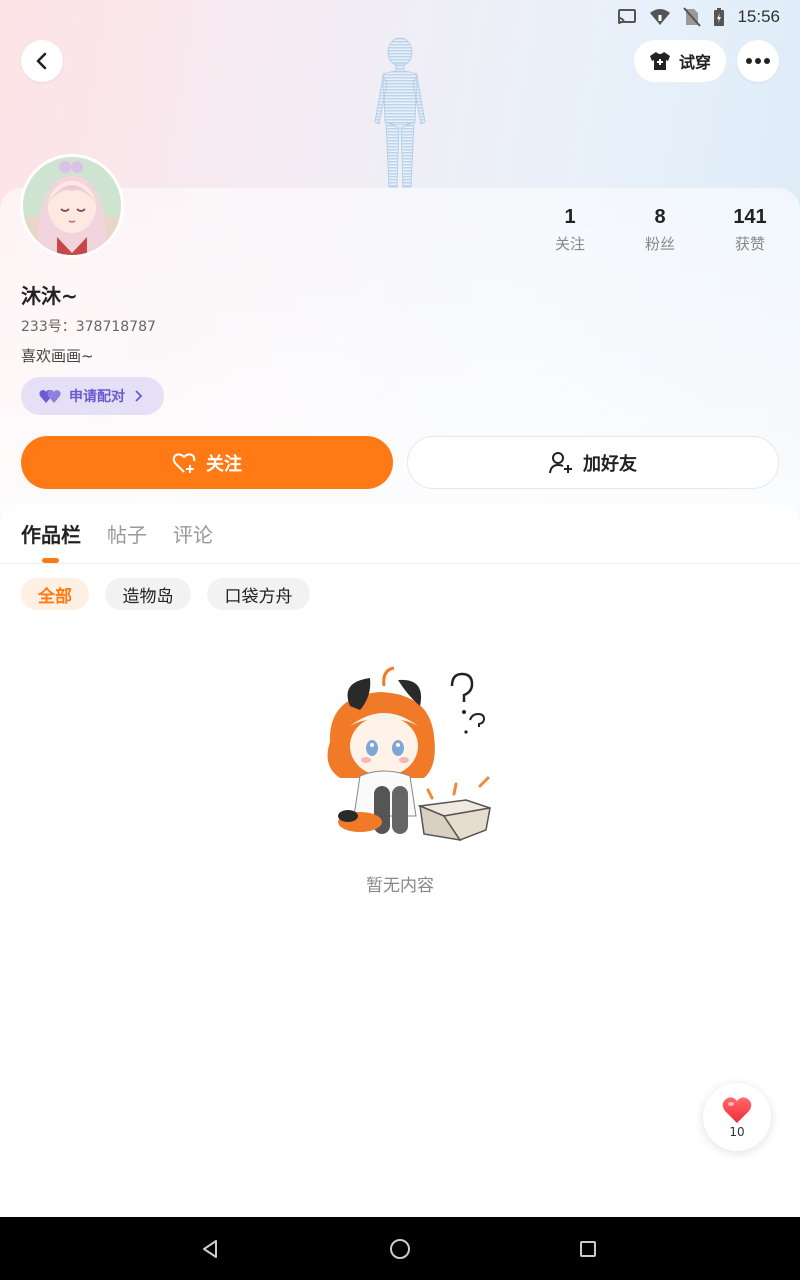  What do you see at coordinates (400, 112) in the screenshot?
I see `avatar-3d-figure` at bounding box center [400, 112].